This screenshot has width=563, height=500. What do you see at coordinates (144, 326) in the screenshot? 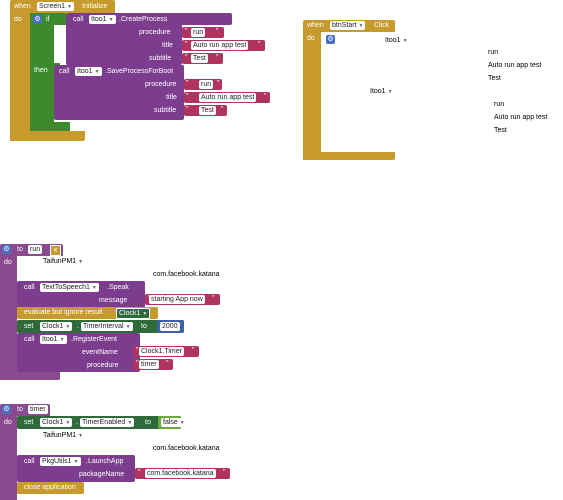
I see `to-label-2: to` at bounding box center [144, 326].